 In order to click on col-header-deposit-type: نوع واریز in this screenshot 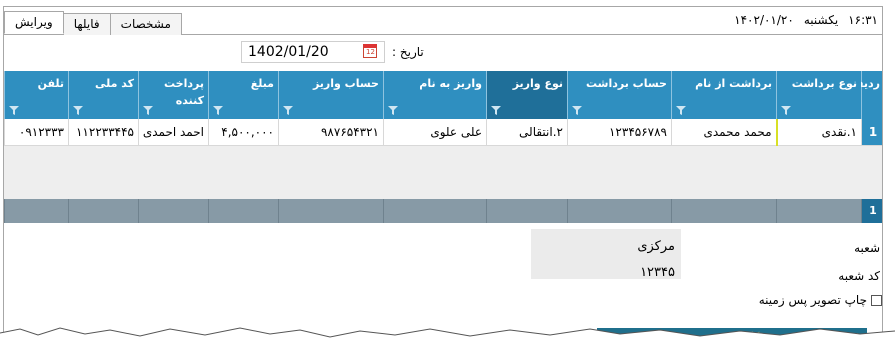, I will do `click(527, 95)`.